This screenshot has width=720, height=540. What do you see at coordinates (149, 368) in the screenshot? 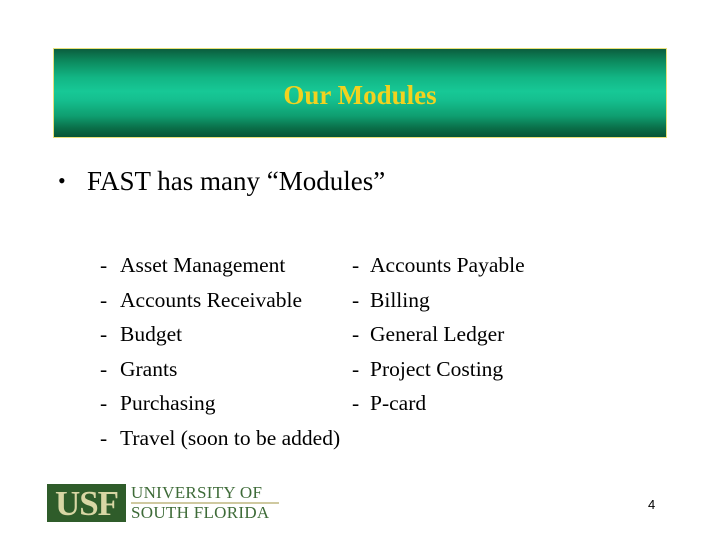
I see `module-label: Grants` at bounding box center [149, 368].